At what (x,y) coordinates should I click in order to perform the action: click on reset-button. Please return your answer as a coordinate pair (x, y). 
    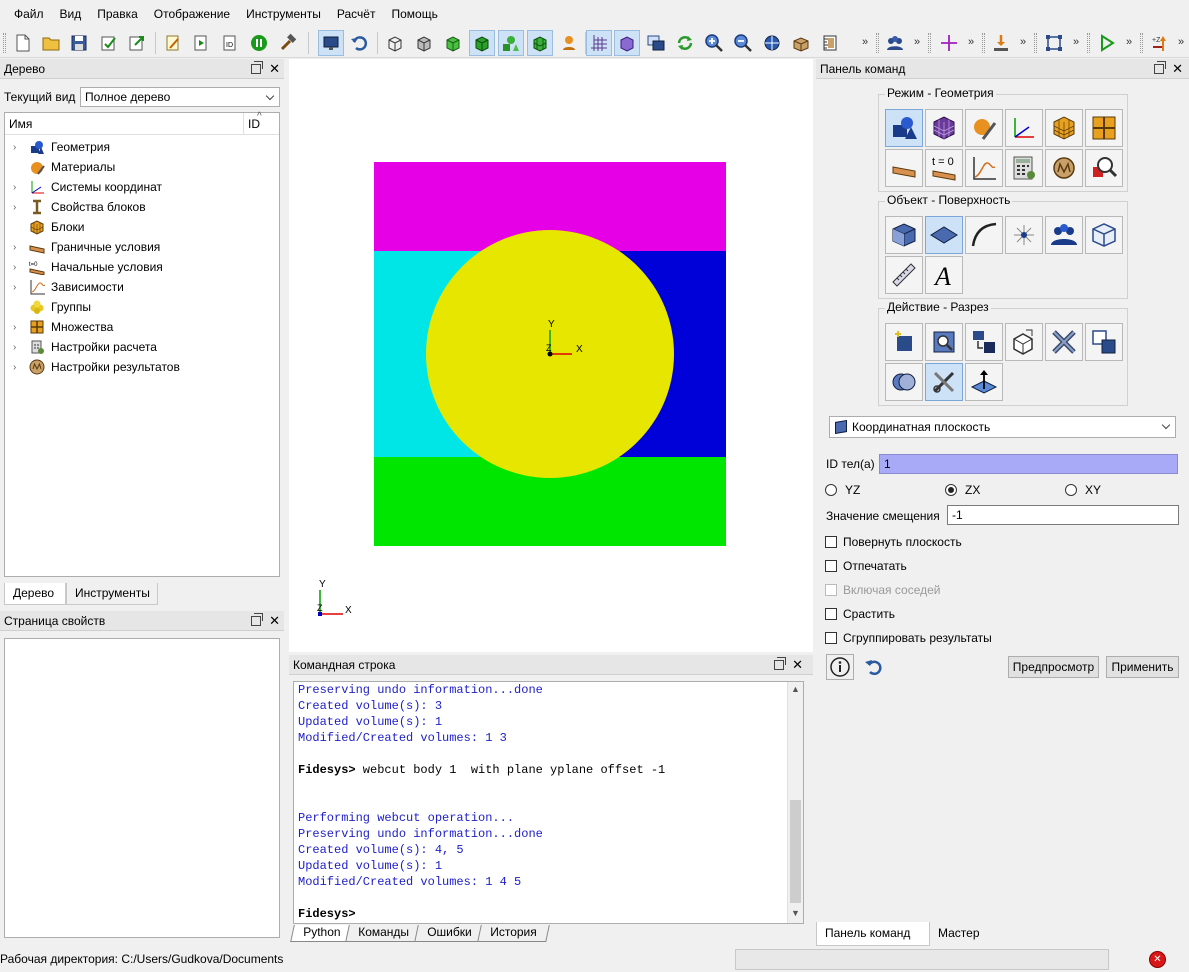
    Looking at the image, I should click on (875, 667).